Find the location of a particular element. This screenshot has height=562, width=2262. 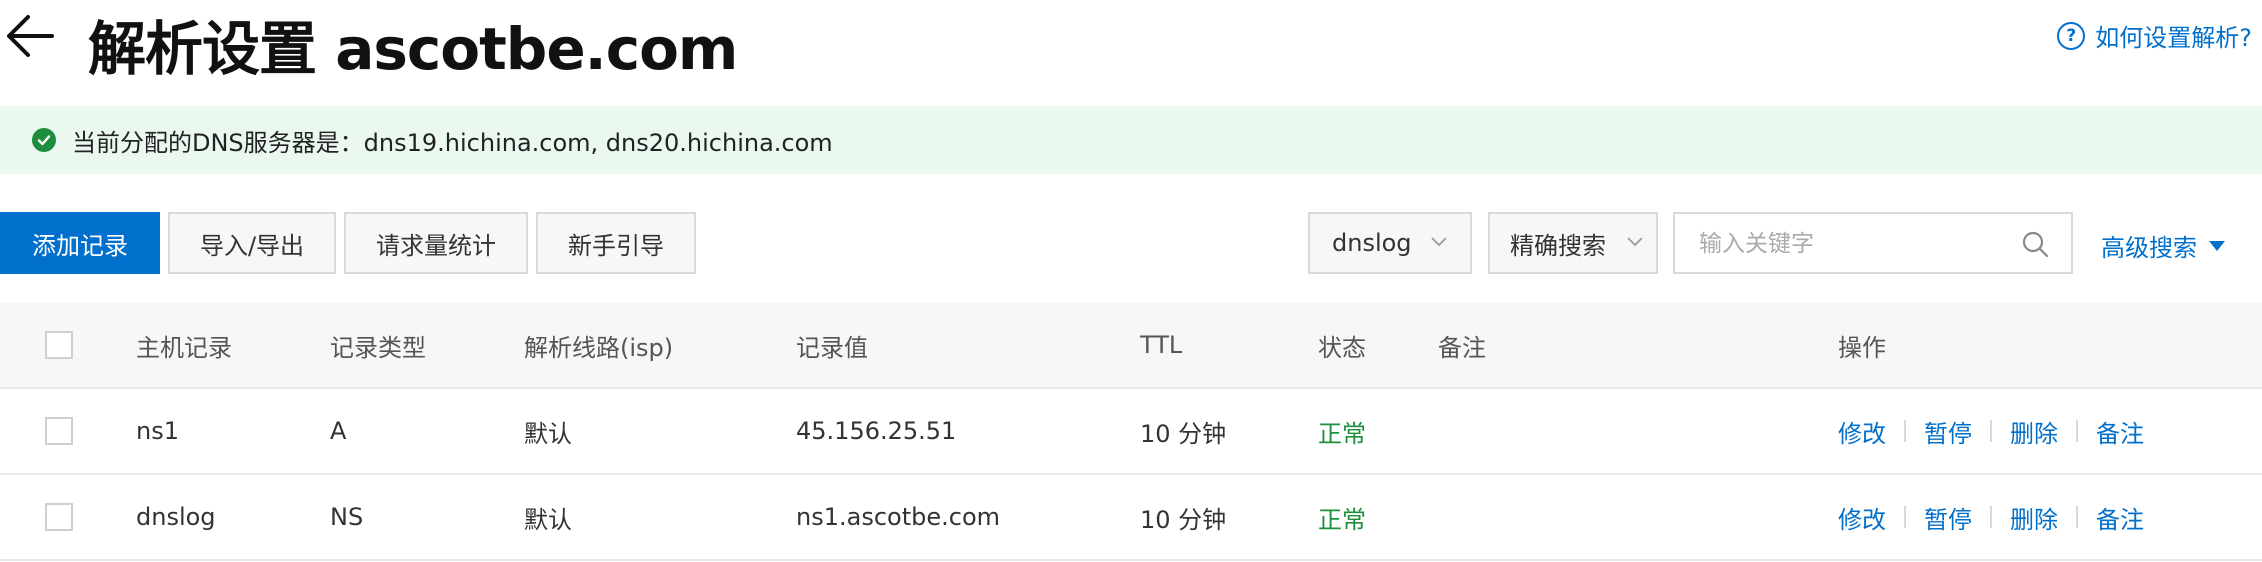

help-link: ? 如何设置解析? is located at coordinates (2154, 35).